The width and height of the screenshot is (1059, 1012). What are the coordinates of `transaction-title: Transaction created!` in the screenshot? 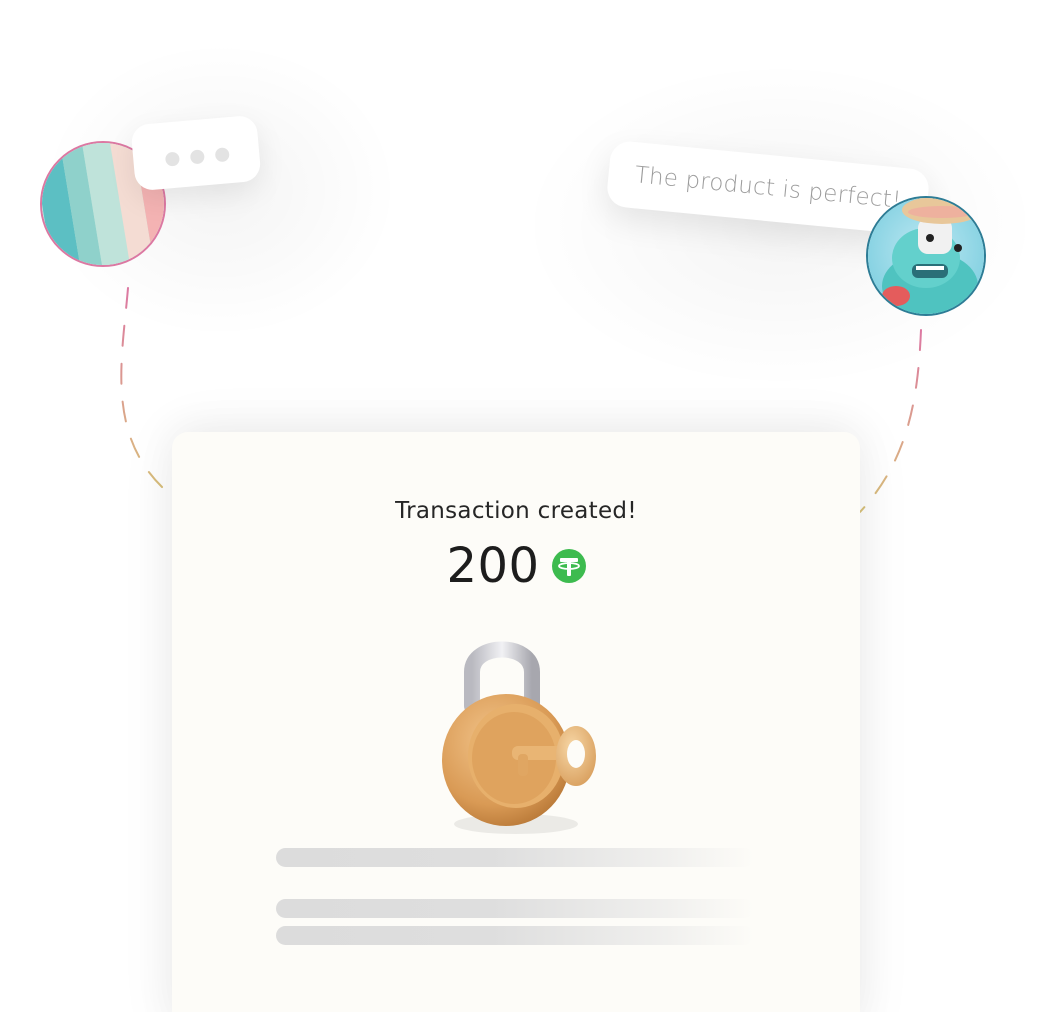 It's located at (516, 511).